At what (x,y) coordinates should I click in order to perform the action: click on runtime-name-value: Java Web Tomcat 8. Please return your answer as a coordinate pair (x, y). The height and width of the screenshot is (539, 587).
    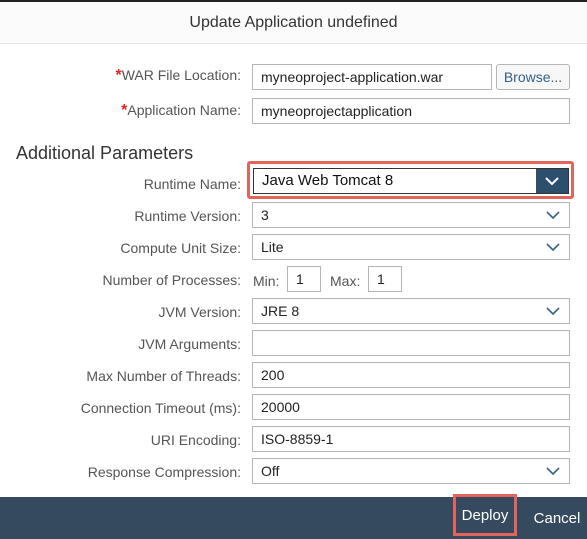
    Looking at the image, I should click on (328, 180).